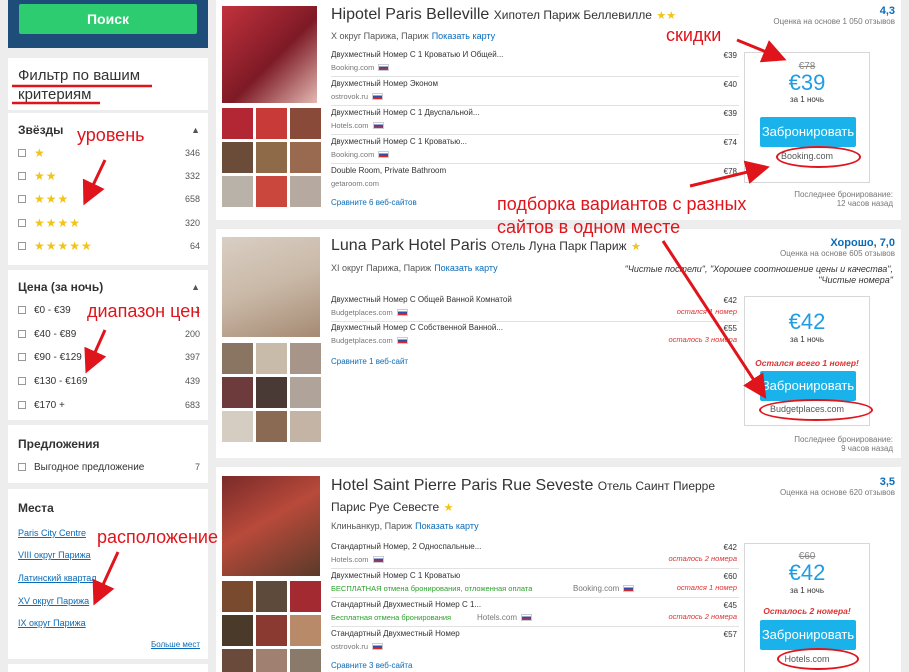 Image resolution: width=909 pixels, height=672 pixels. Describe the element at coordinates (175, 644) in the screenshot. I see `more-places-link: Больше мест` at that location.